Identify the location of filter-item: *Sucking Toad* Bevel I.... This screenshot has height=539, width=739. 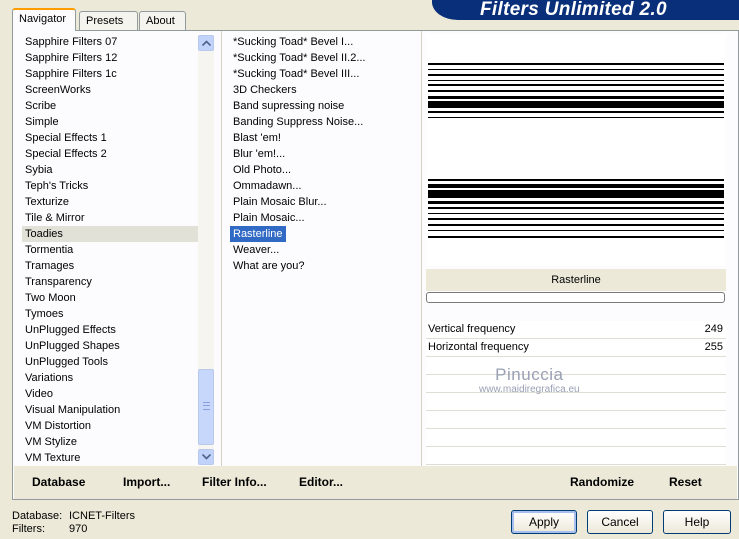
(325, 42).